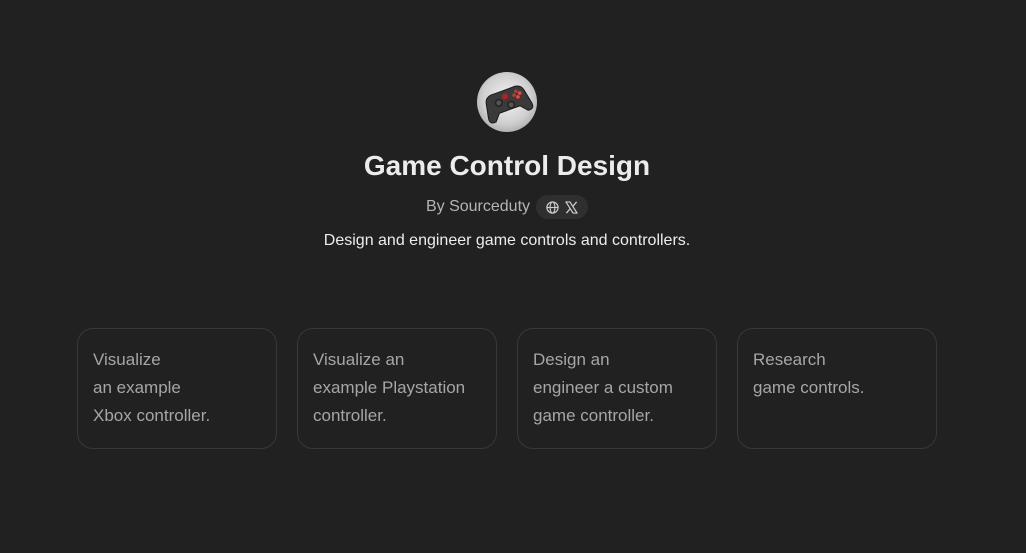 Image resolution: width=1026 pixels, height=553 pixels. What do you see at coordinates (507, 165) in the screenshot?
I see `gpt-title: Game Control Design` at bounding box center [507, 165].